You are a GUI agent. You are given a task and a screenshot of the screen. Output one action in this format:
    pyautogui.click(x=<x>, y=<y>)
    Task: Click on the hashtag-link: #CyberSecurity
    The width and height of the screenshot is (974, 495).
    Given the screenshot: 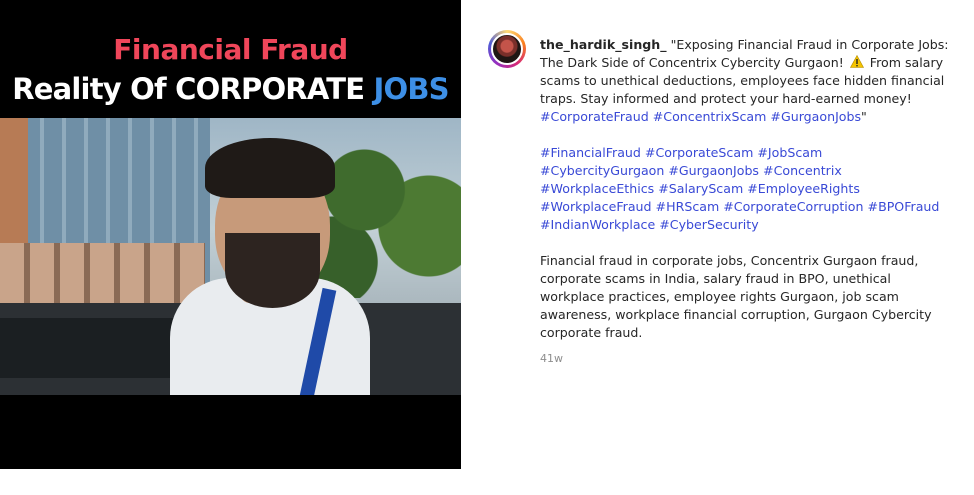 What is the action you would take?
    pyautogui.click(x=708, y=224)
    